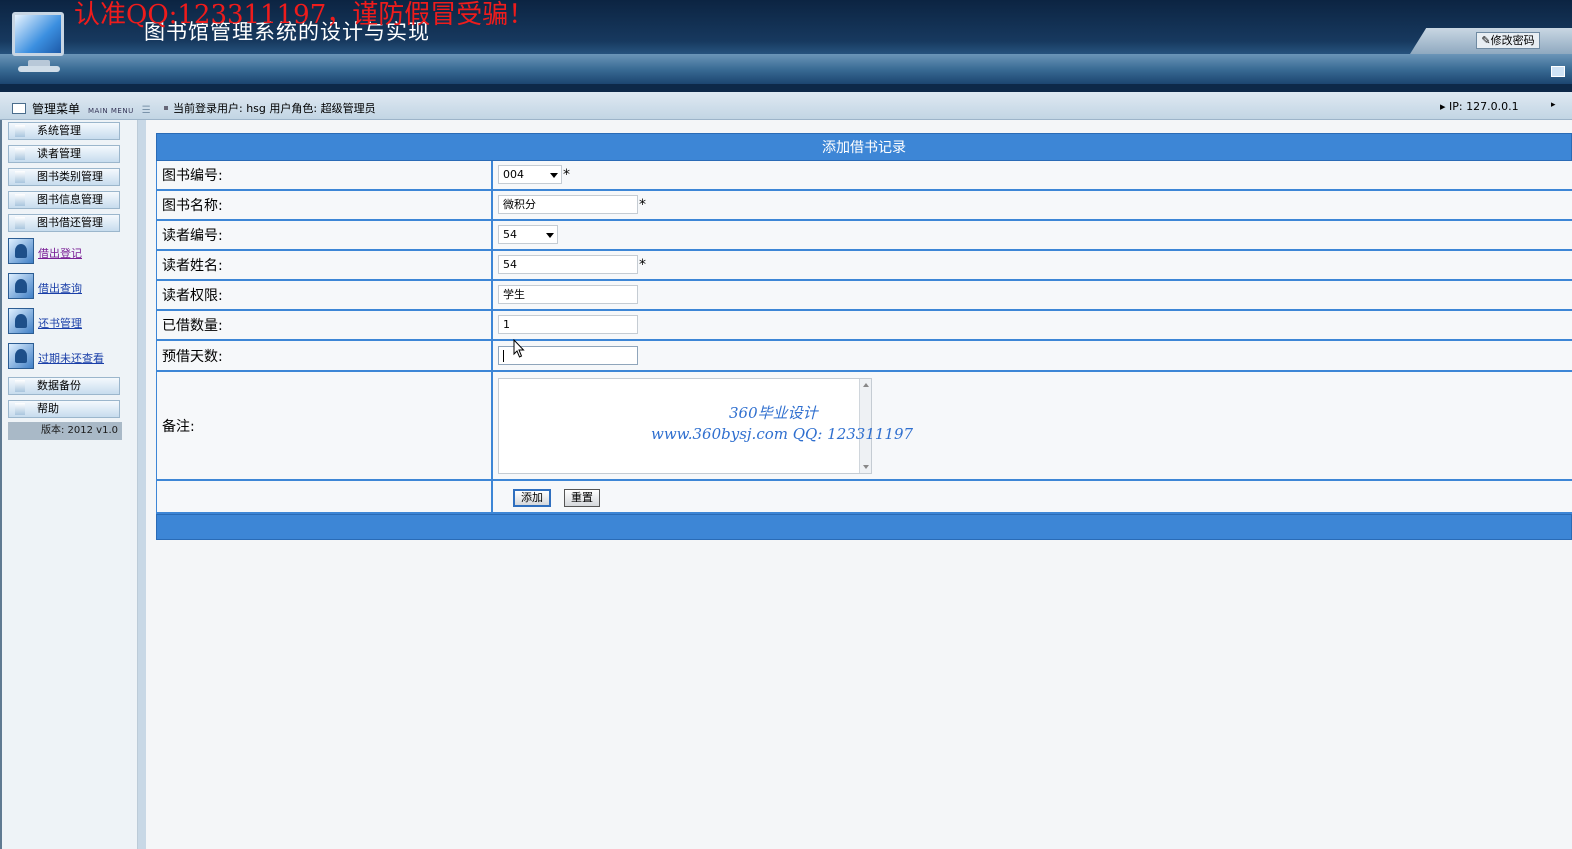 The image size is (1572, 849). Describe the element at coordinates (568, 204) in the screenshot. I see `book-name-input: 微积分` at that location.